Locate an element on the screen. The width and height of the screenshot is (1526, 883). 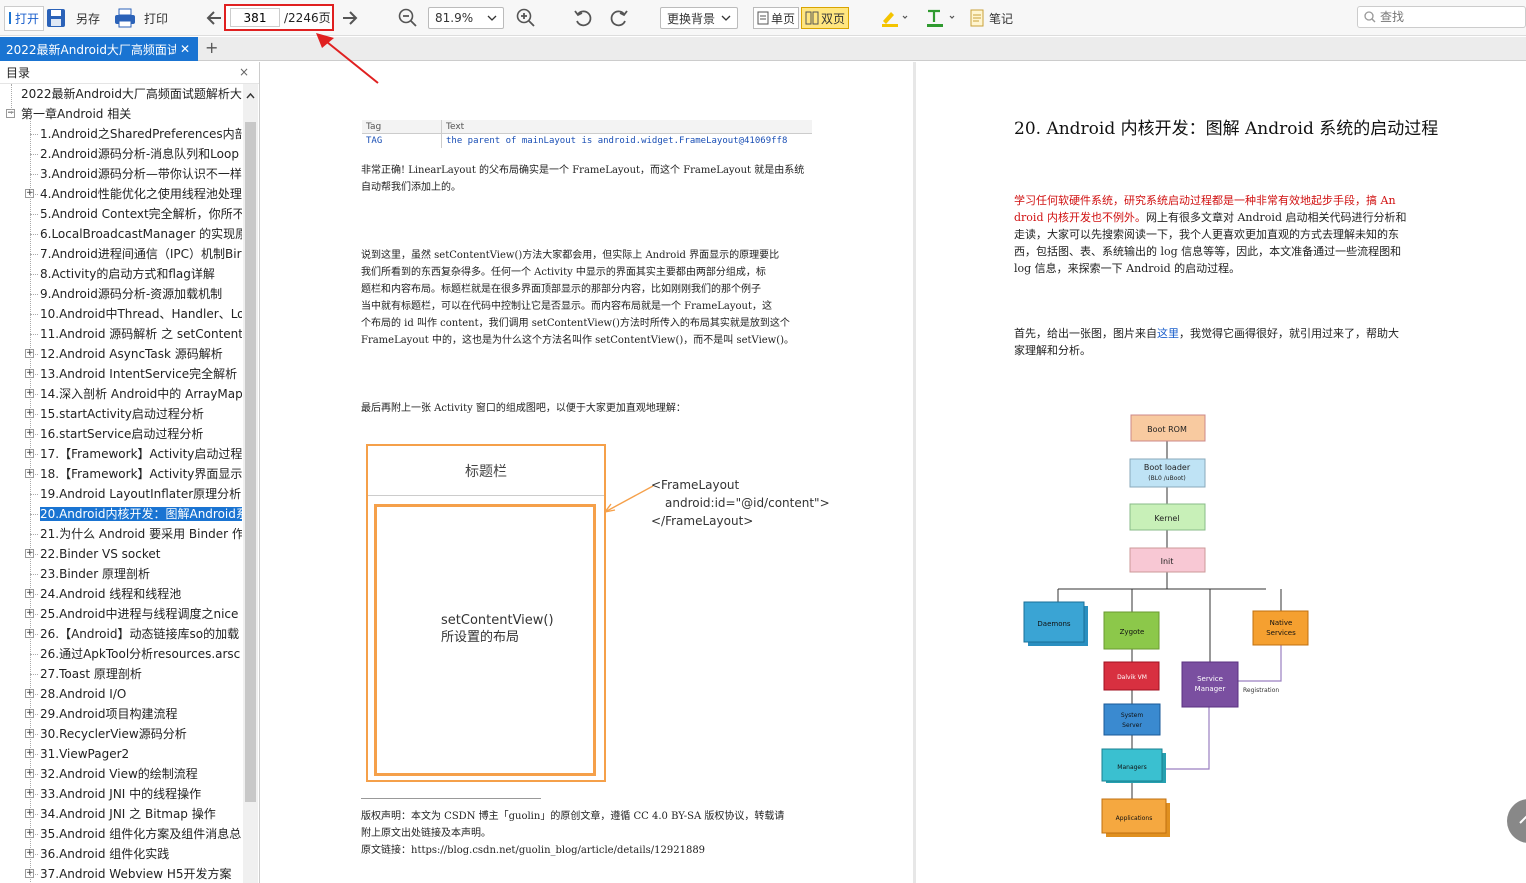
search-box is located at coordinates (1441, 17).